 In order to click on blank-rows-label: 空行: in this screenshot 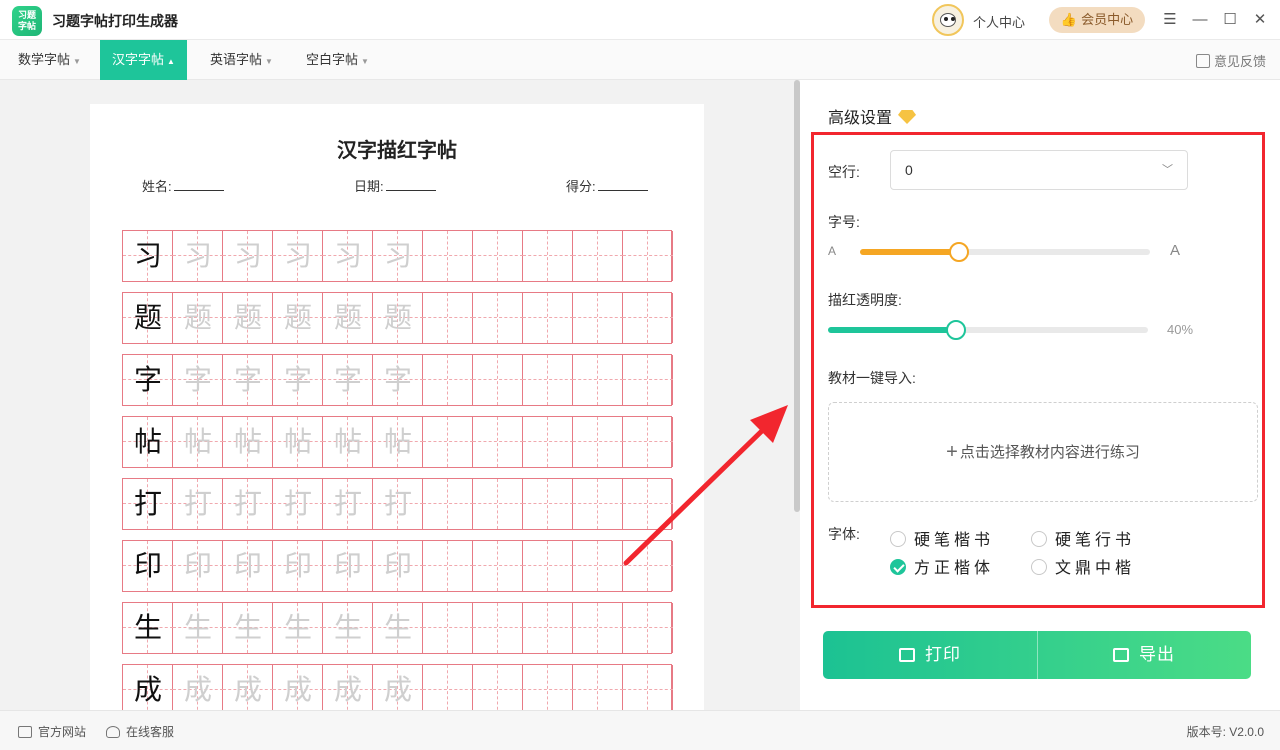, I will do `click(844, 172)`.